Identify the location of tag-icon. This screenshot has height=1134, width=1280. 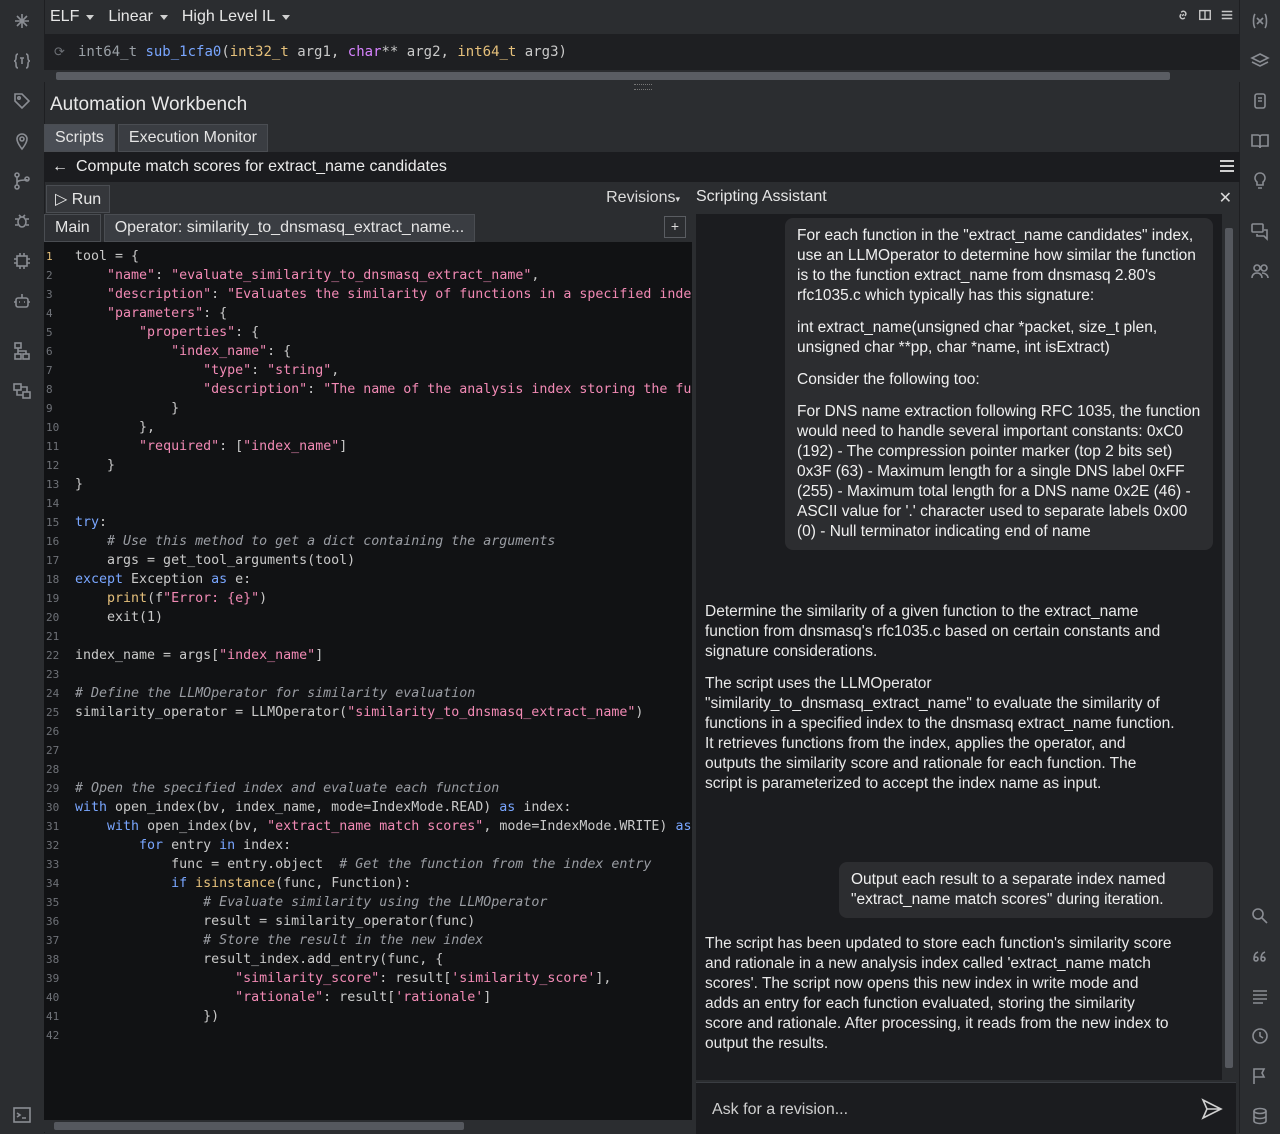
(22, 101).